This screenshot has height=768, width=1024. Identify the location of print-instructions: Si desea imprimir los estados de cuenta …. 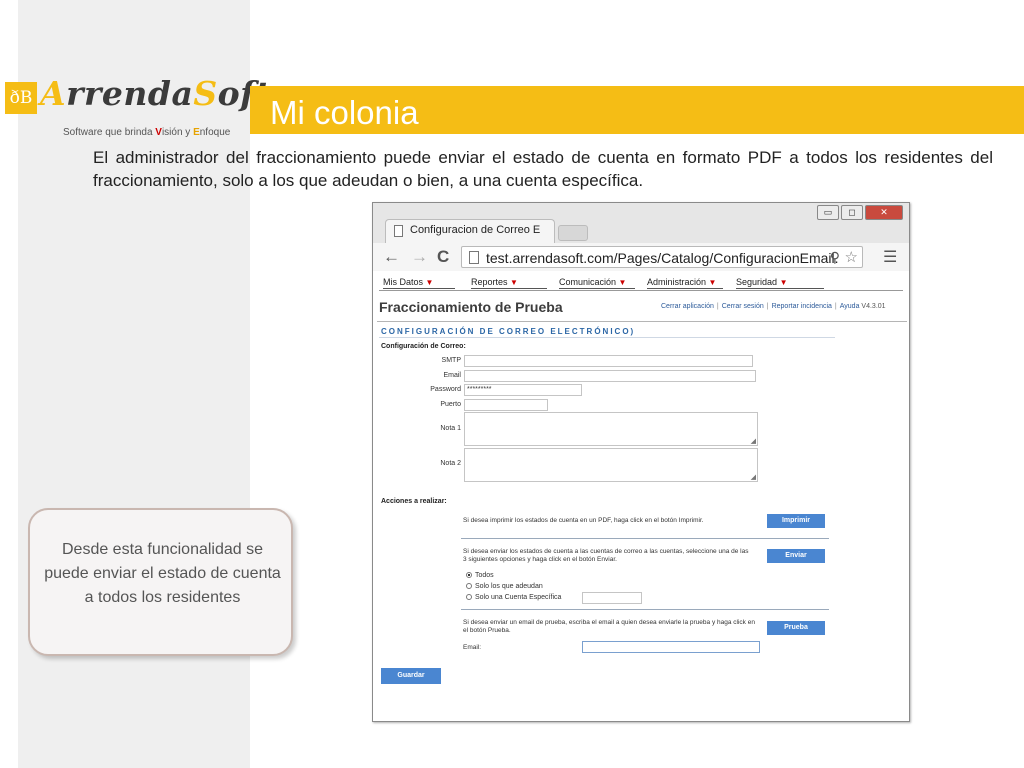
(583, 520).